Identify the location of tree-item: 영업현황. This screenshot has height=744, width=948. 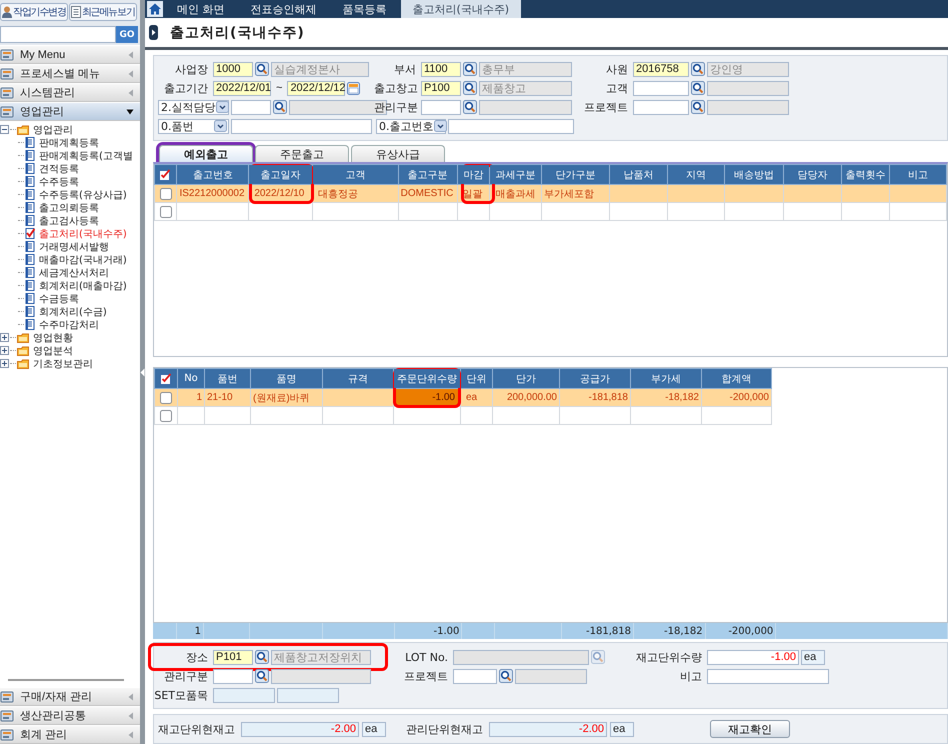
(51, 337).